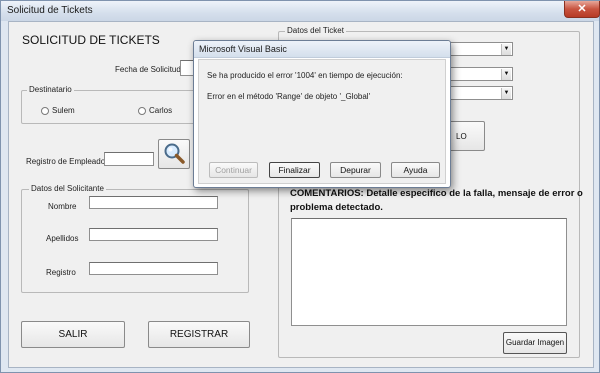 This screenshot has width=600, height=373. Describe the element at coordinates (142, 111) in the screenshot. I see `radio-carlos` at that location.